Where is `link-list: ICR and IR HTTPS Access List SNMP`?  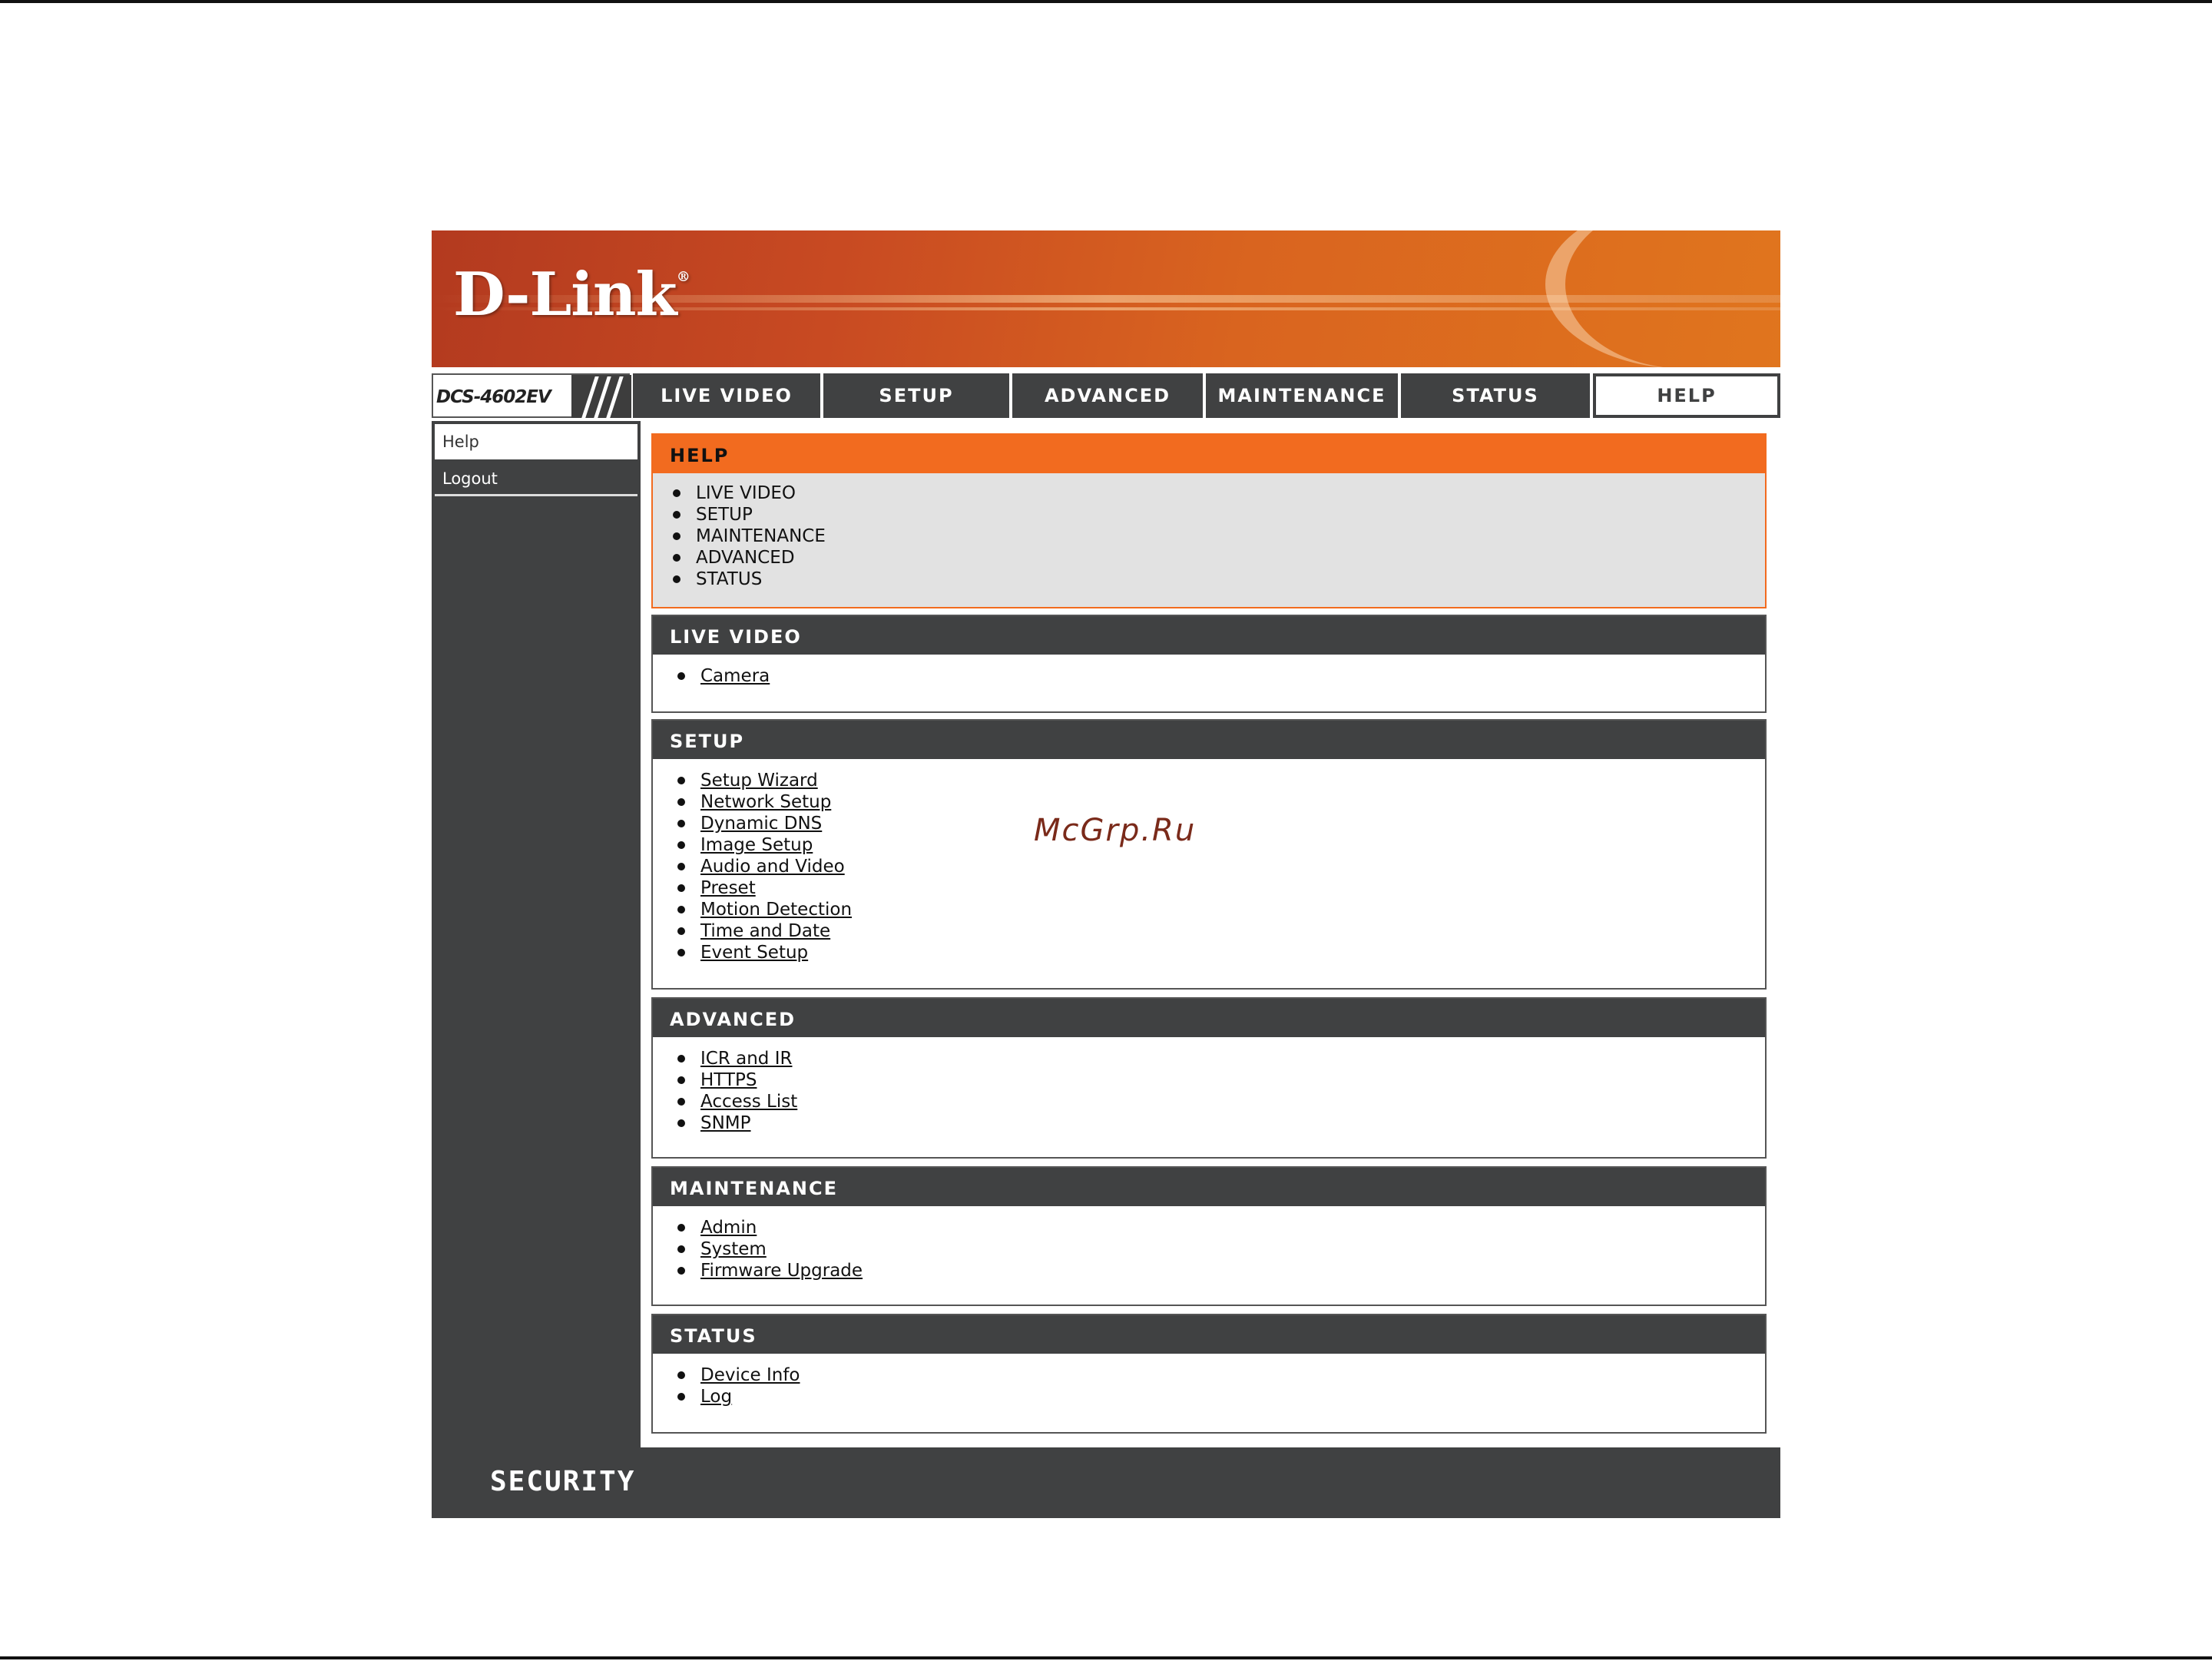 link-list: ICR and IR HTTPS Access List SNMP is located at coordinates (1209, 1085).